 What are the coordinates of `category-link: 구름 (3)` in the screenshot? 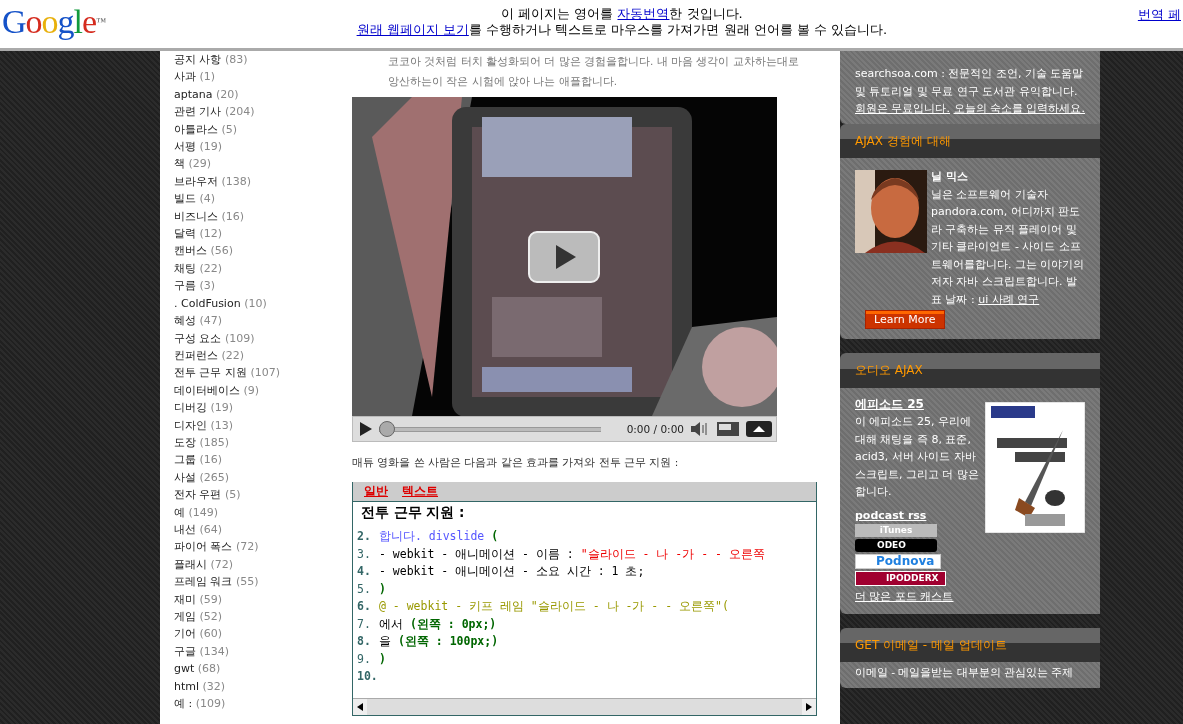 It's located at (263, 286).